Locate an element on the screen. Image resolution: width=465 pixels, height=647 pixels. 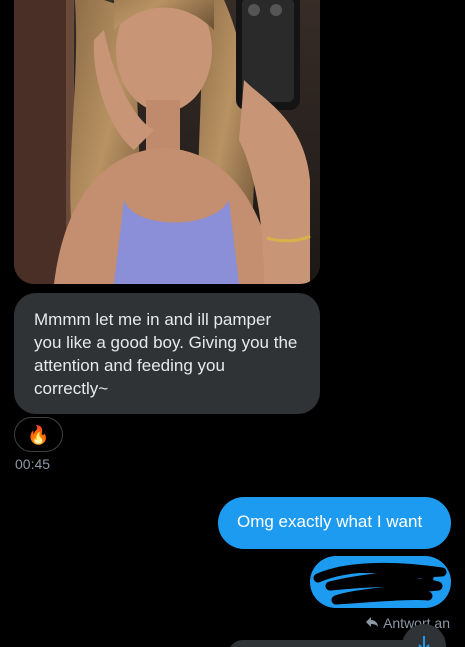
fire-emoji: 🔥 is located at coordinates (38, 434).